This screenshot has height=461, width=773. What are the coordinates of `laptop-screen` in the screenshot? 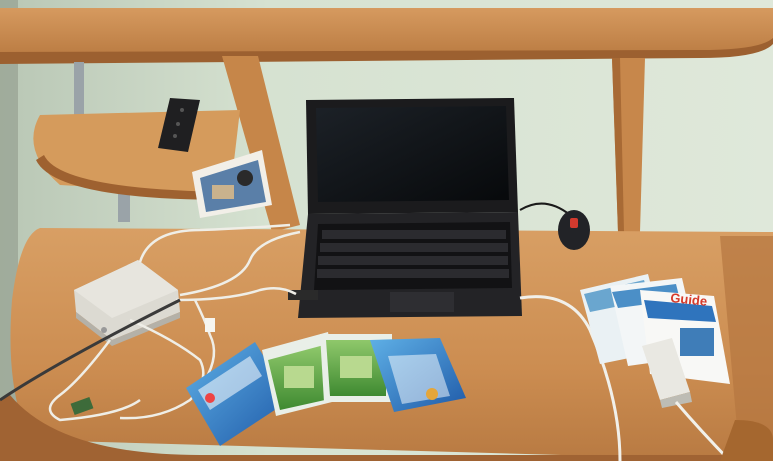 It's located at (412, 154).